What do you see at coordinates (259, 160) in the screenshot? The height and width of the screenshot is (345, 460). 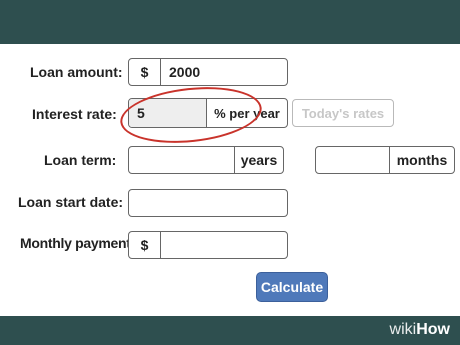 I see `years-unit: years` at bounding box center [259, 160].